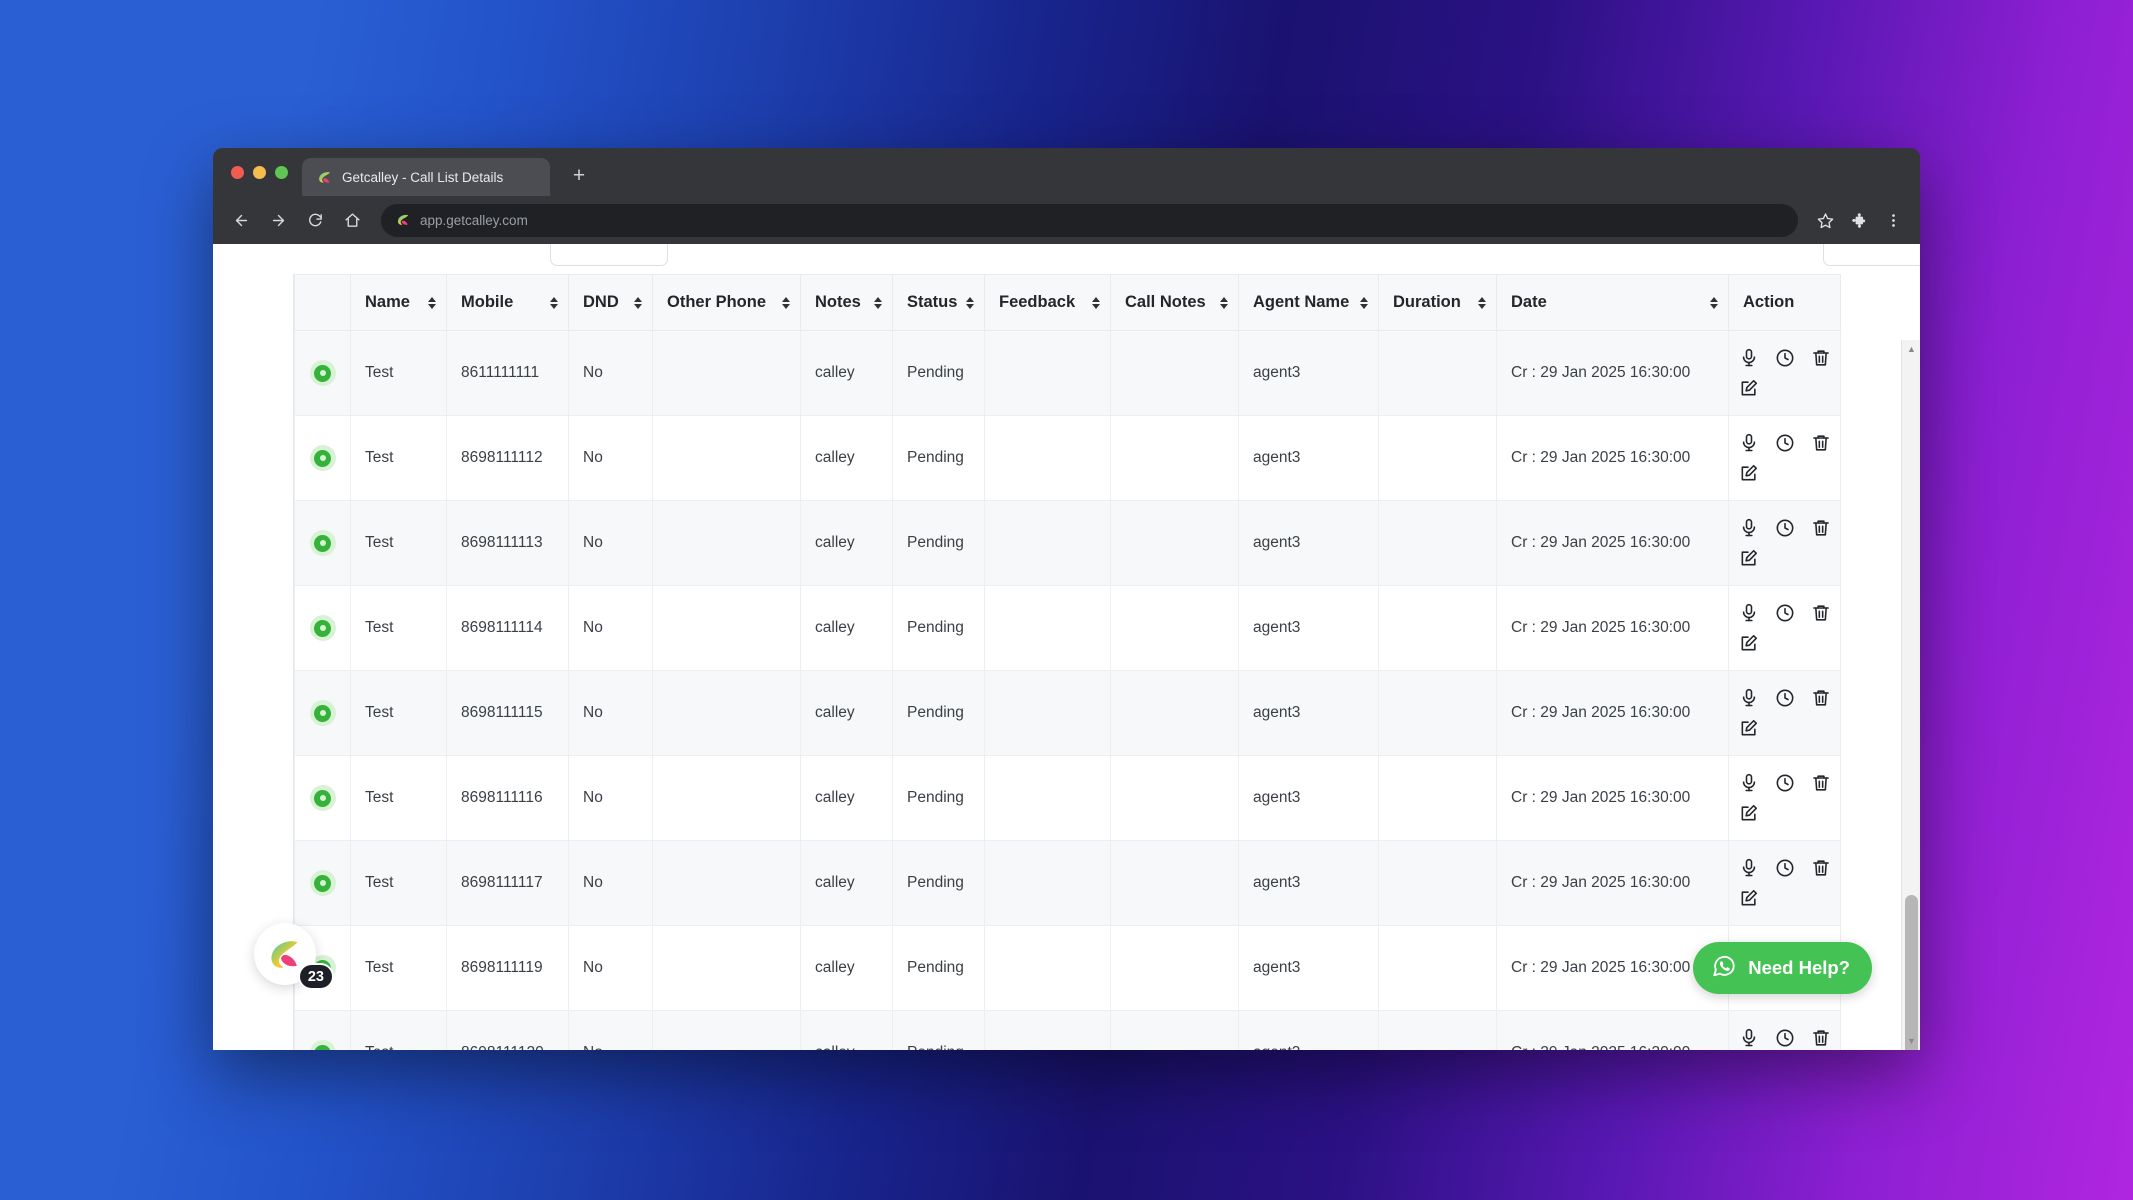  Describe the element at coordinates (241, 220) in the screenshot. I see `back-icon` at that location.